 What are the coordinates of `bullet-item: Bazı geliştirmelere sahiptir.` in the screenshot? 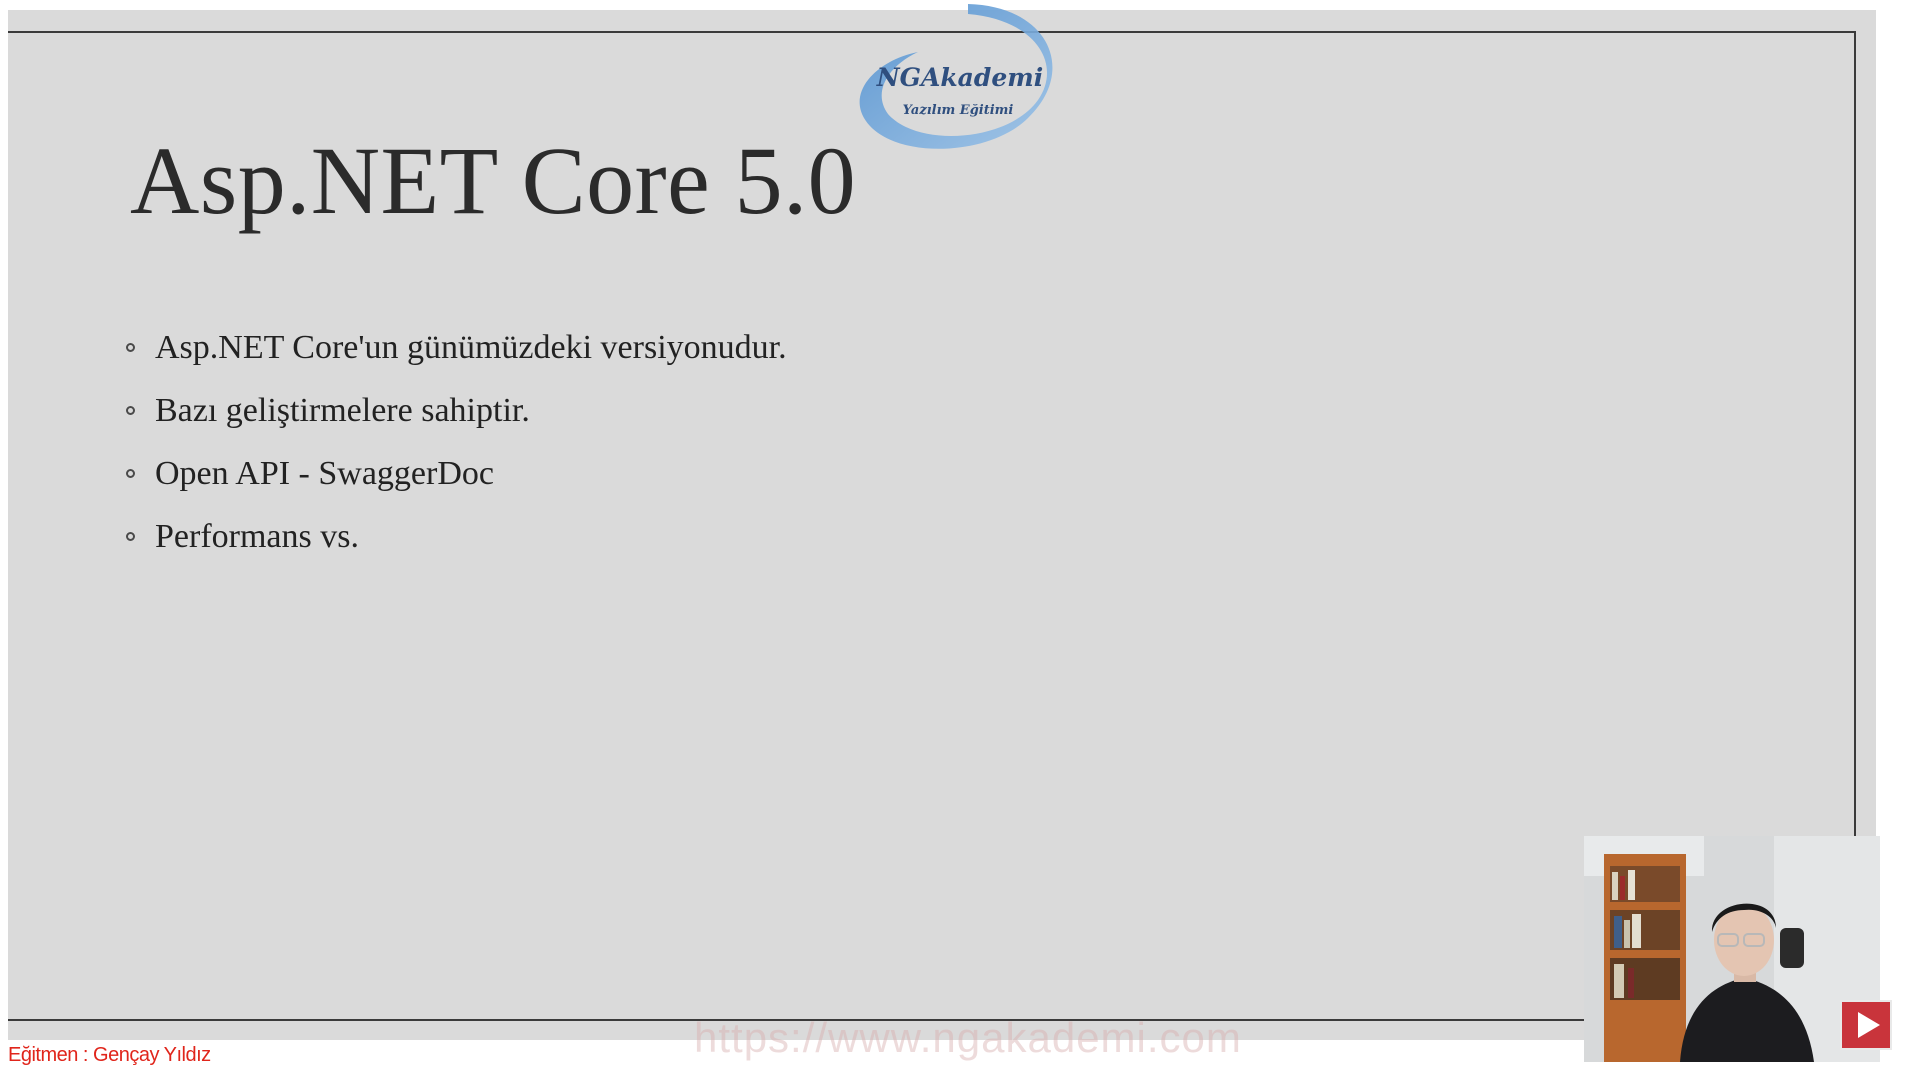 It's located at (456, 410).